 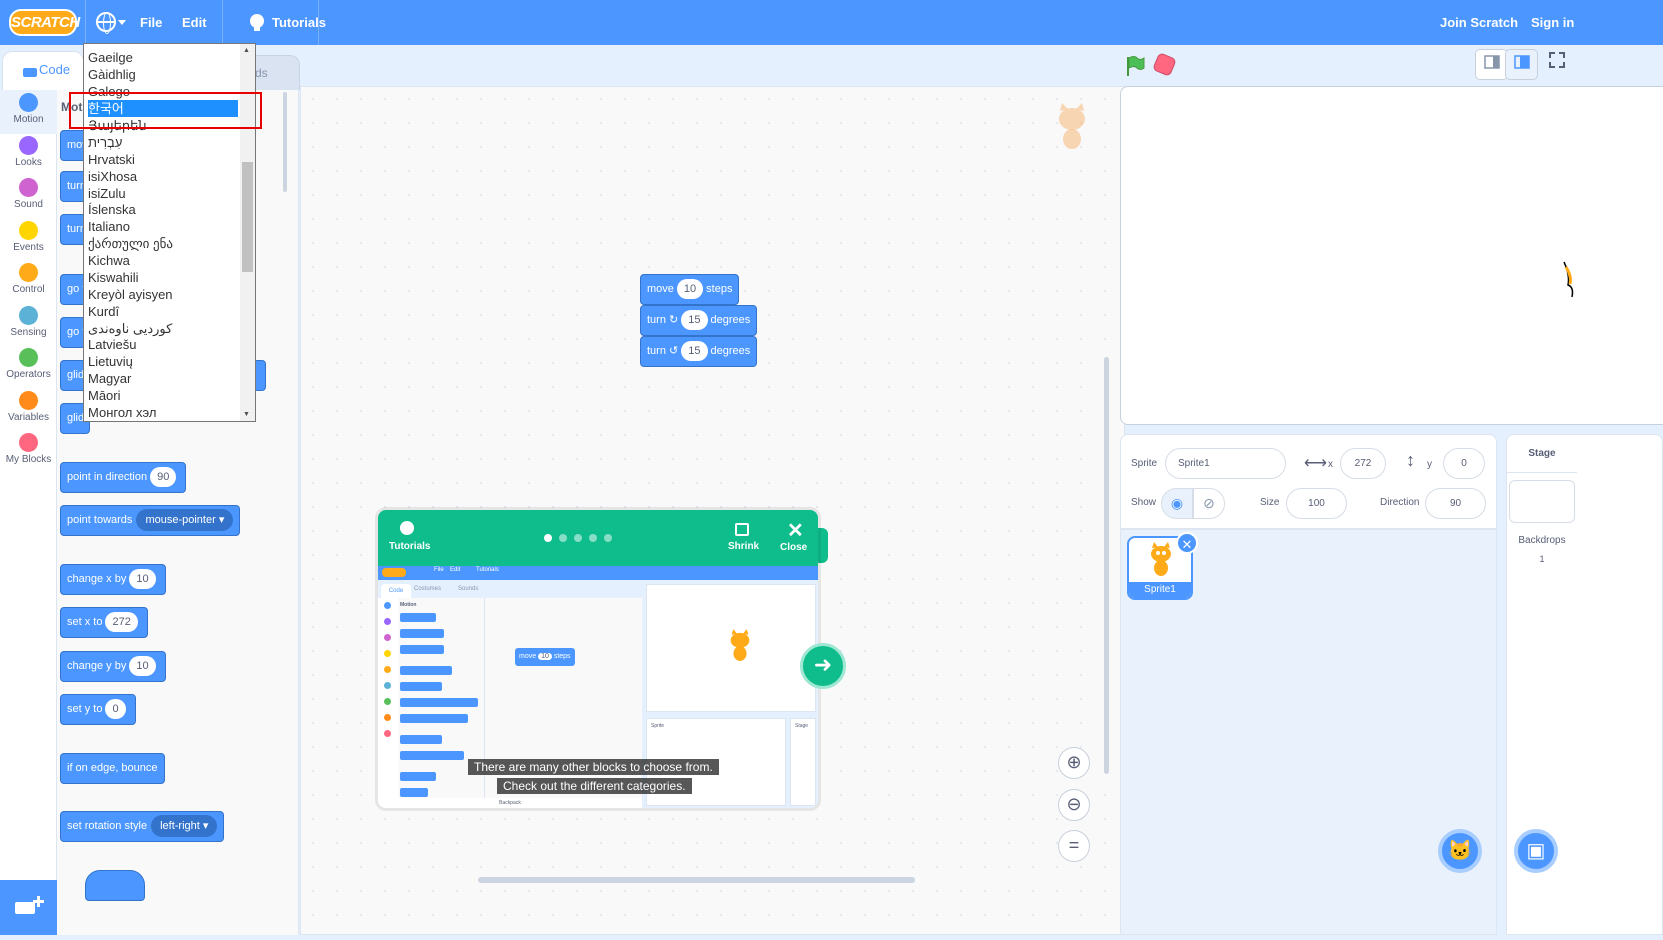 What do you see at coordinates (163, 260) in the screenshot?
I see `language-option: Kichwa` at bounding box center [163, 260].